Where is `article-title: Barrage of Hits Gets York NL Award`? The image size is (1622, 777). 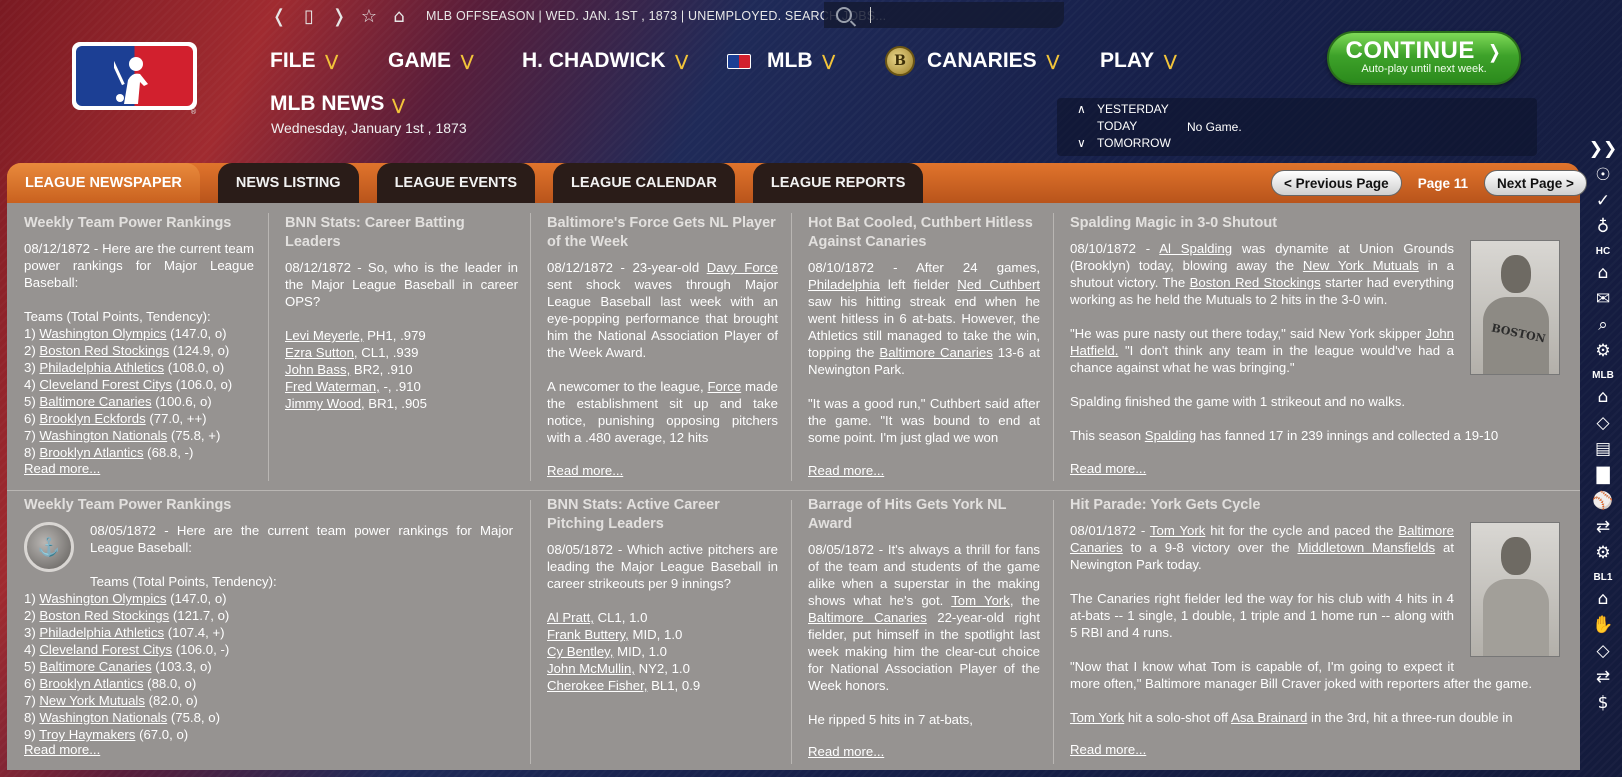
article-title: Barrage of Hits Gets York NL Award is located at coordinates (924, 515).